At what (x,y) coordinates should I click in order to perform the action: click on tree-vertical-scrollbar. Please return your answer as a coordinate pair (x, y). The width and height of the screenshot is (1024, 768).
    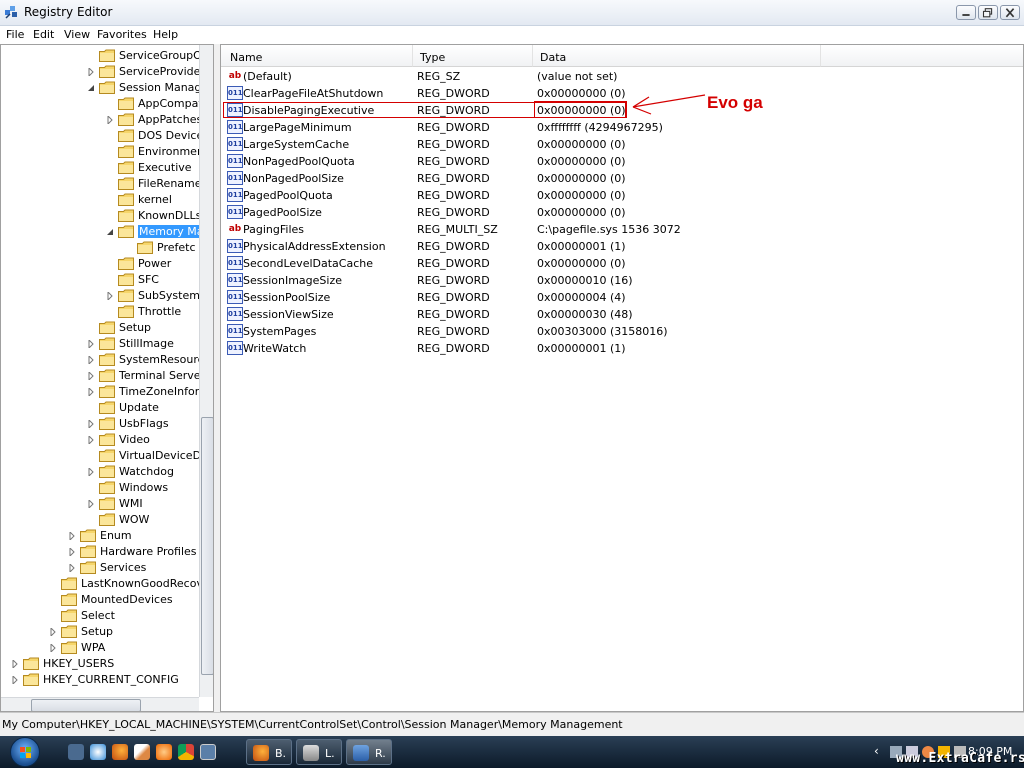
    Looking at the image, I should click on (206, 371).